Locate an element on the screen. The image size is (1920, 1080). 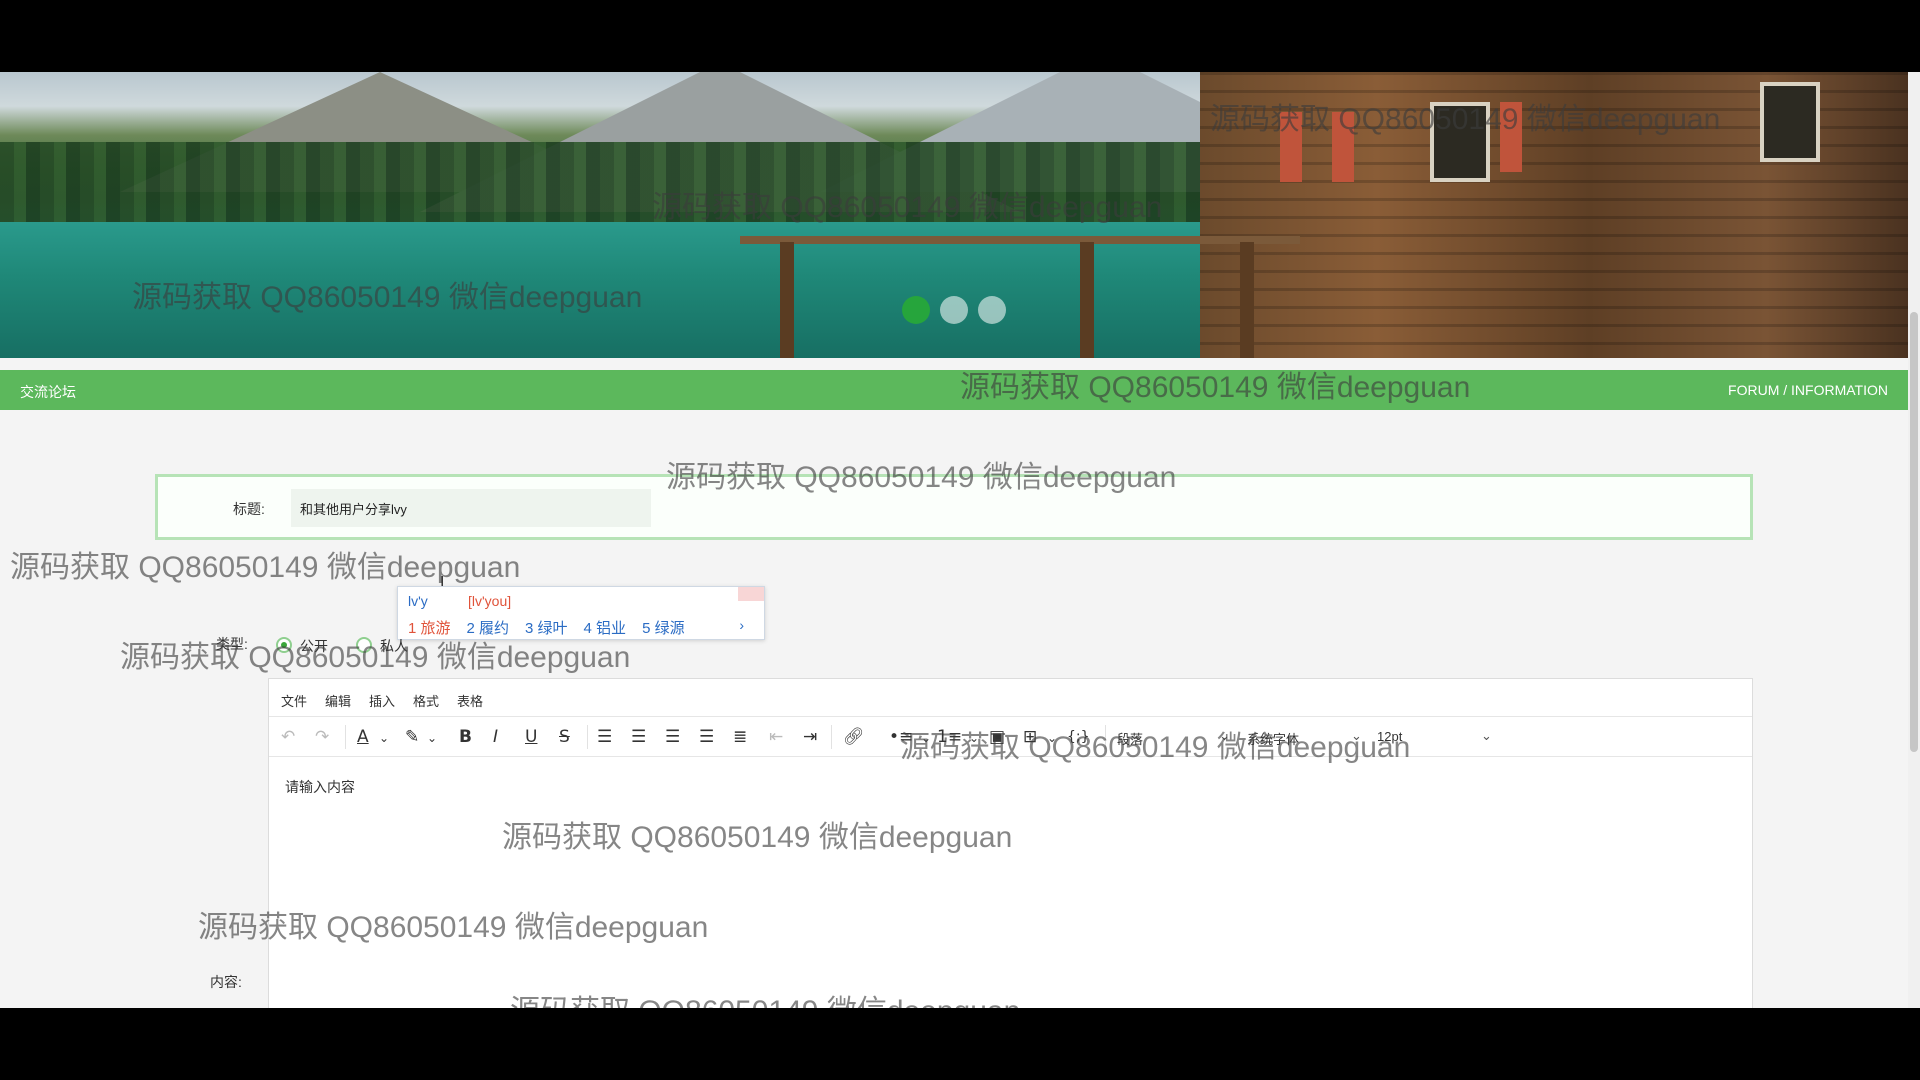
forum-header-bar: 交流论坛 FORUM / INFORMATION is located at coordinates (954, 390).